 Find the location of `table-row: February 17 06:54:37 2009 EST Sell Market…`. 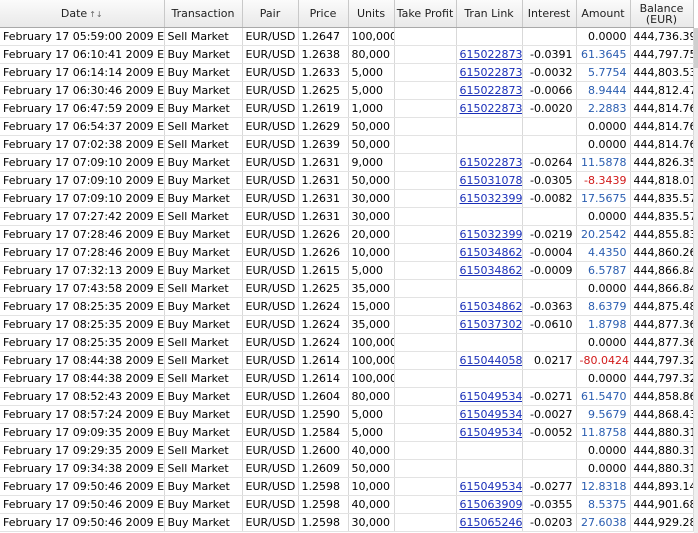

table-row: February 17 06:54:37 2009 EST Sell Market… is located at coordinates (347, 126).